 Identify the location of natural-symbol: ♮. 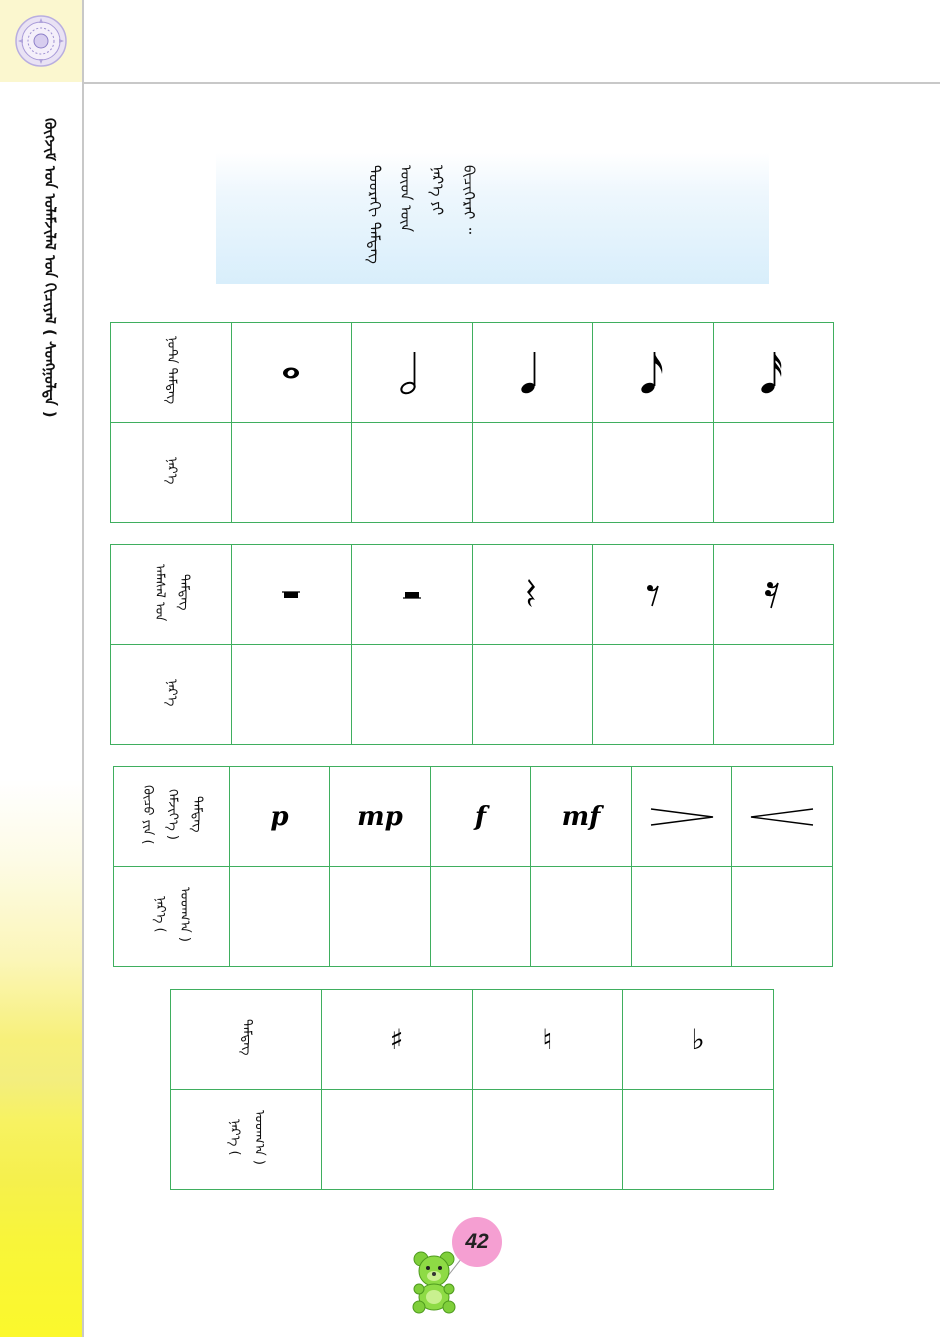
(547, 1039).